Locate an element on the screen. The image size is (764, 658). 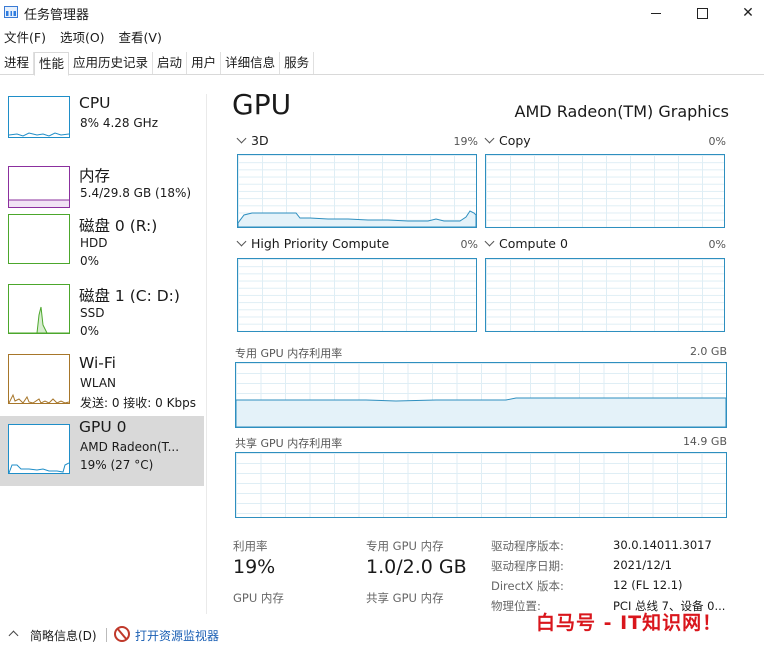
menu-options: 选项(O) is located at coordinates (82, 38).